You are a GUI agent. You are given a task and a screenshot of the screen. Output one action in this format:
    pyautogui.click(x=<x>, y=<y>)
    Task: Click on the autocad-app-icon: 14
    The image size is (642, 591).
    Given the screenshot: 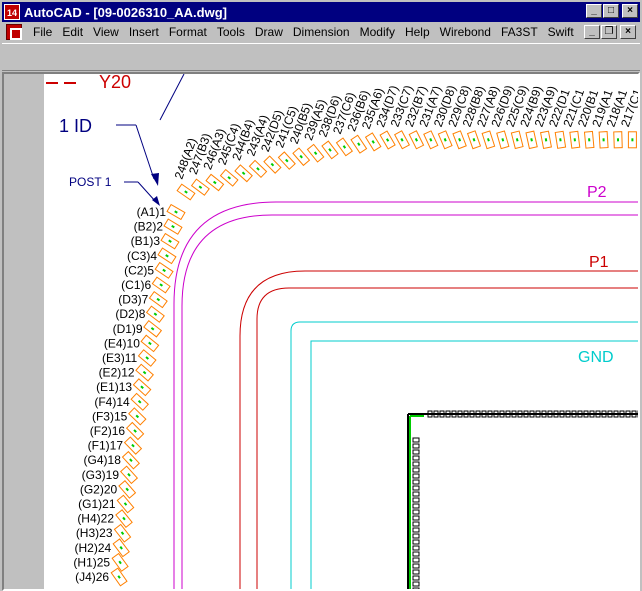 What is the action you would take?
    pyautogui.click(x=12, y=12)
    